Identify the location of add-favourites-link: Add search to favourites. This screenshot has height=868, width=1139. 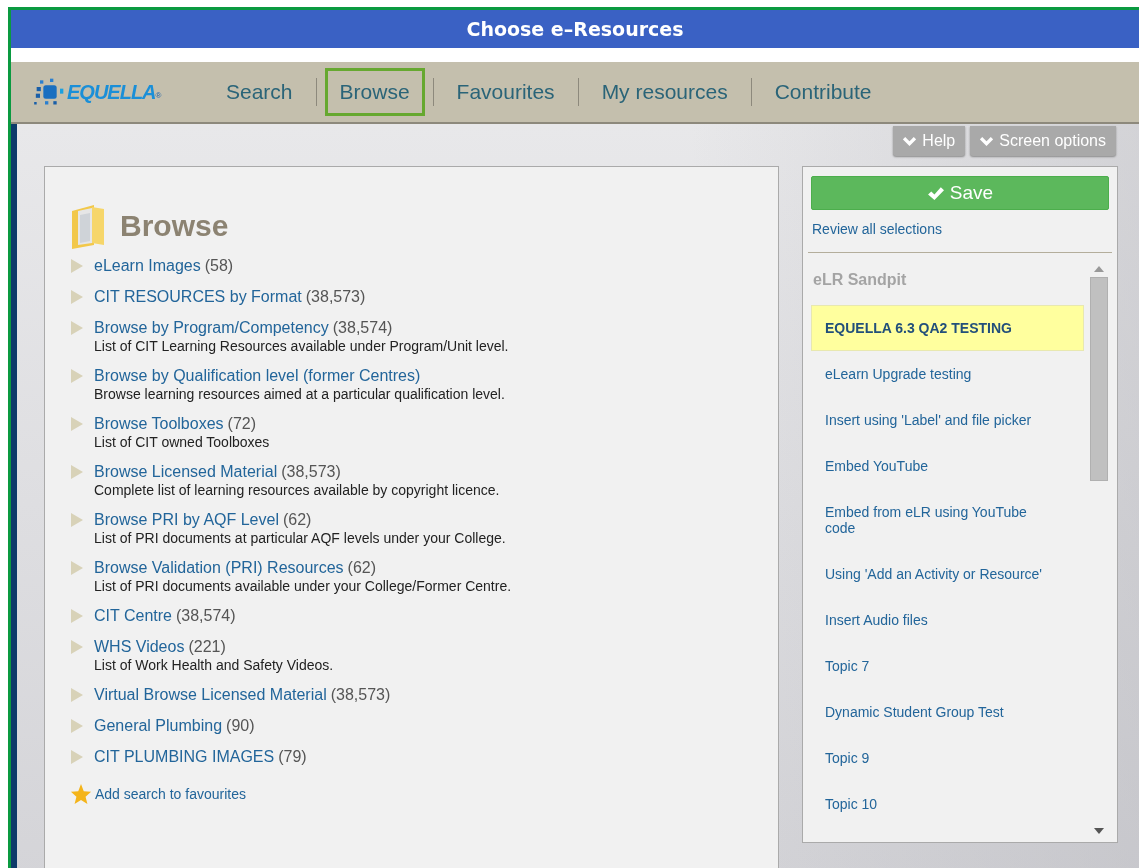
(158, 794).